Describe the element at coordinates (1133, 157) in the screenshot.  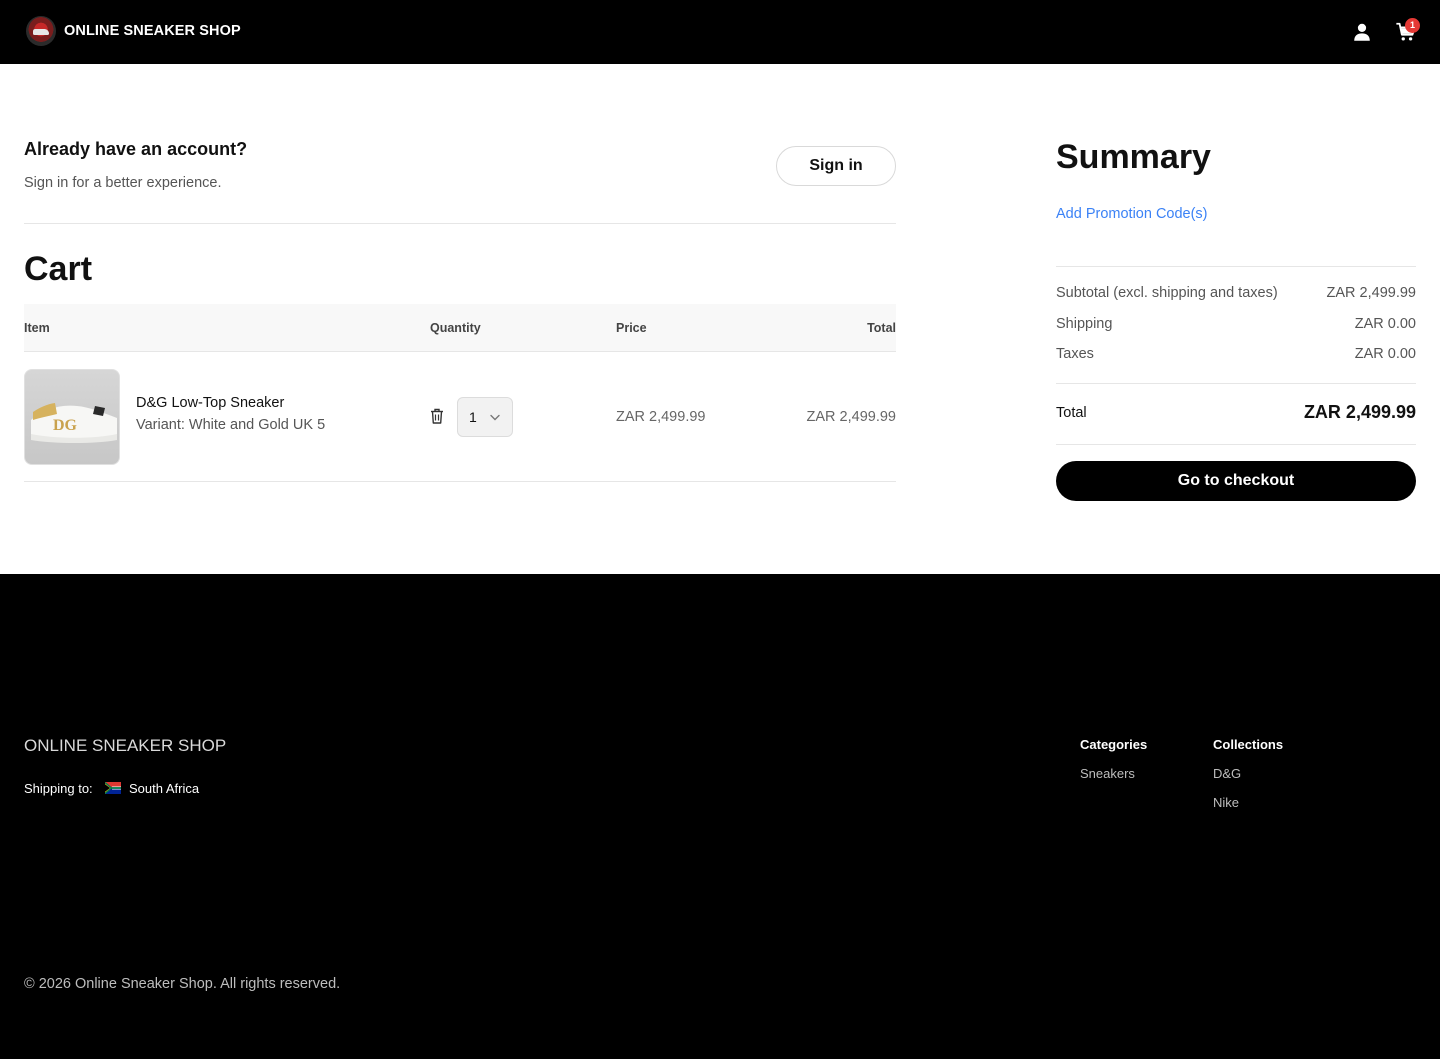
I see `summary-title: Summary` at that location.